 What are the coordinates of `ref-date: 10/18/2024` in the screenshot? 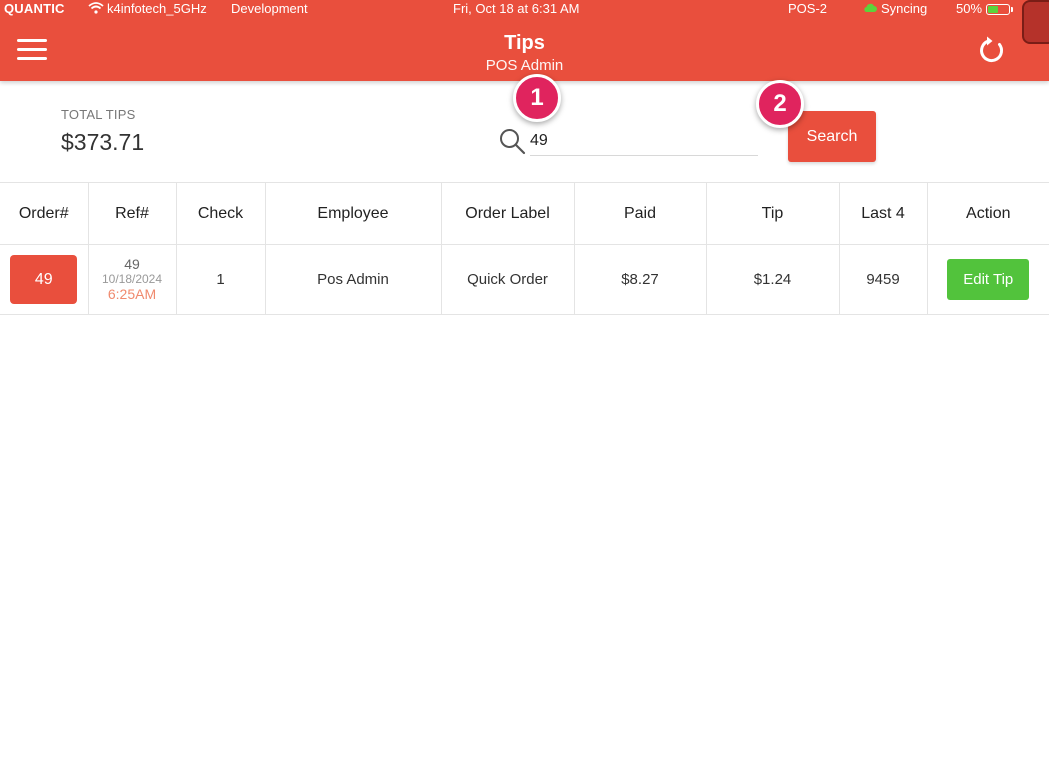 It's located at (132, 279).